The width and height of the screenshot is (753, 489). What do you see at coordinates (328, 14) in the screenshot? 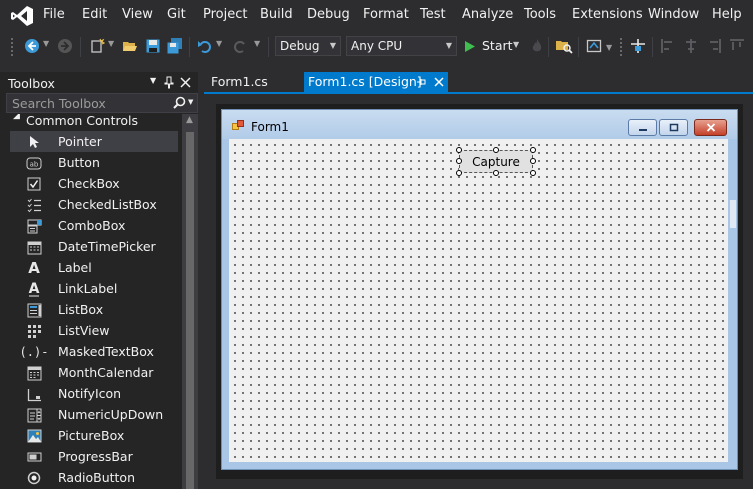
I see `menu-debug: Debug` at bounding box center [328, 14].